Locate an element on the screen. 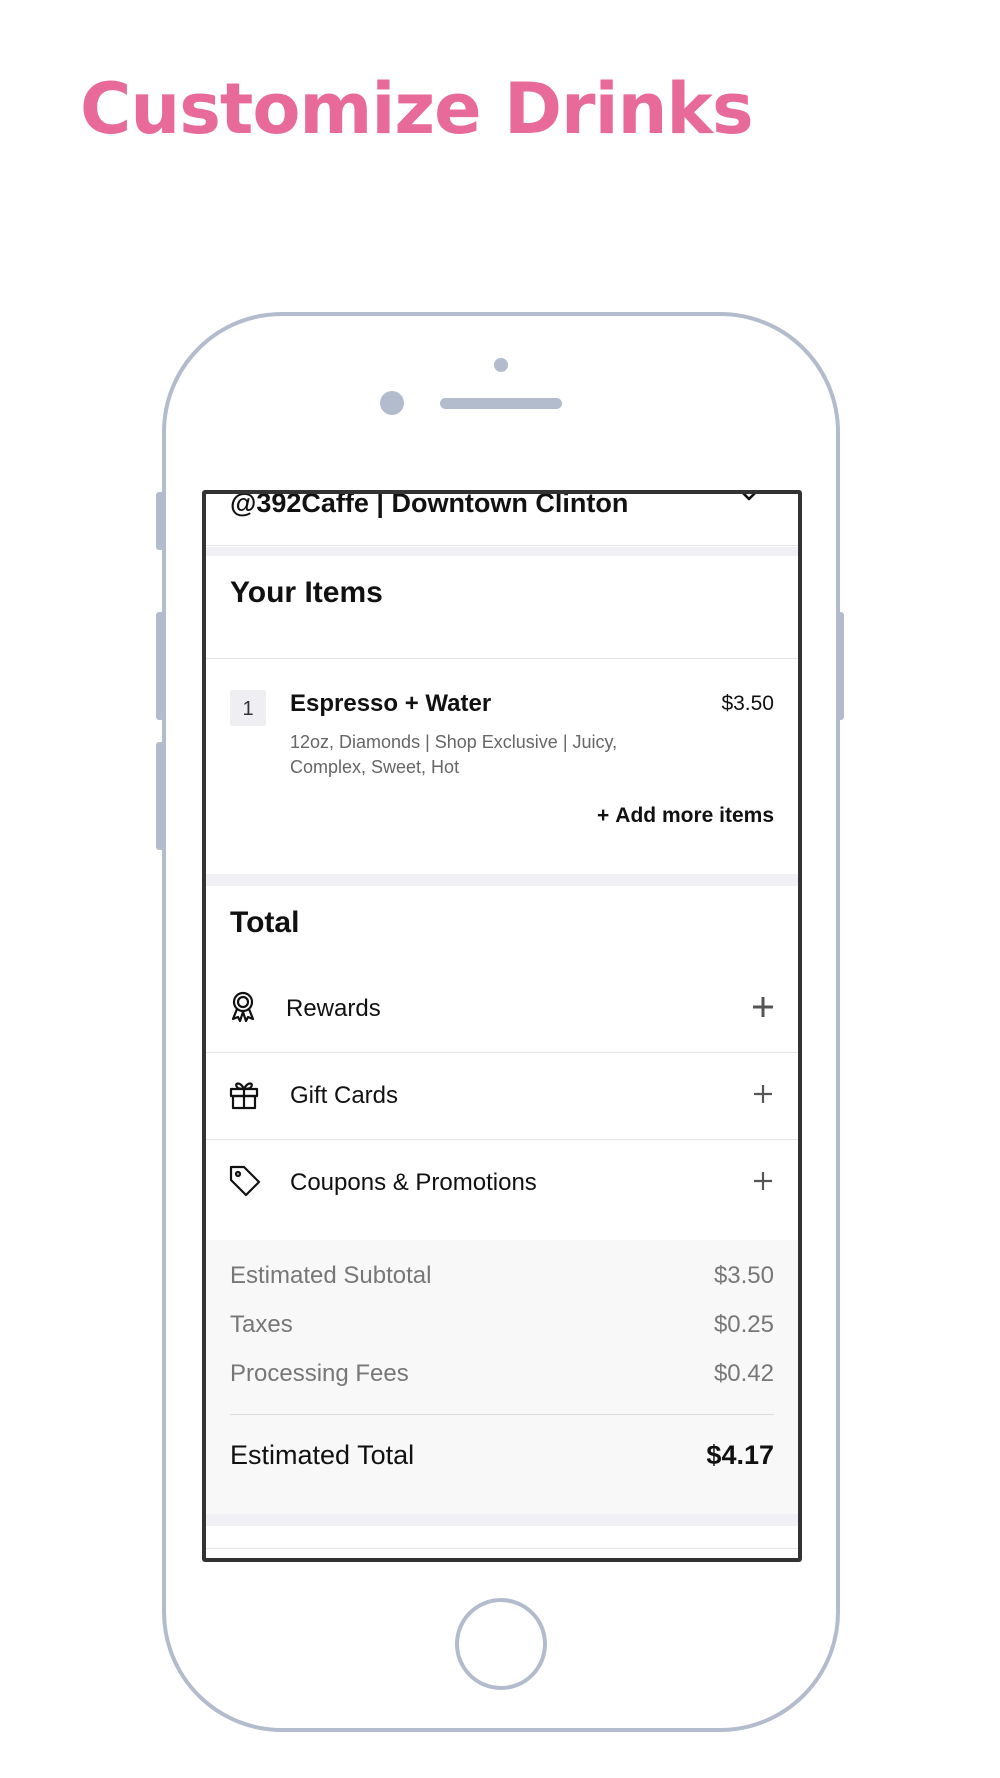 This screenshot has width=1000, height=1778. chevron-down-icon is located at coordinates (749, 500).